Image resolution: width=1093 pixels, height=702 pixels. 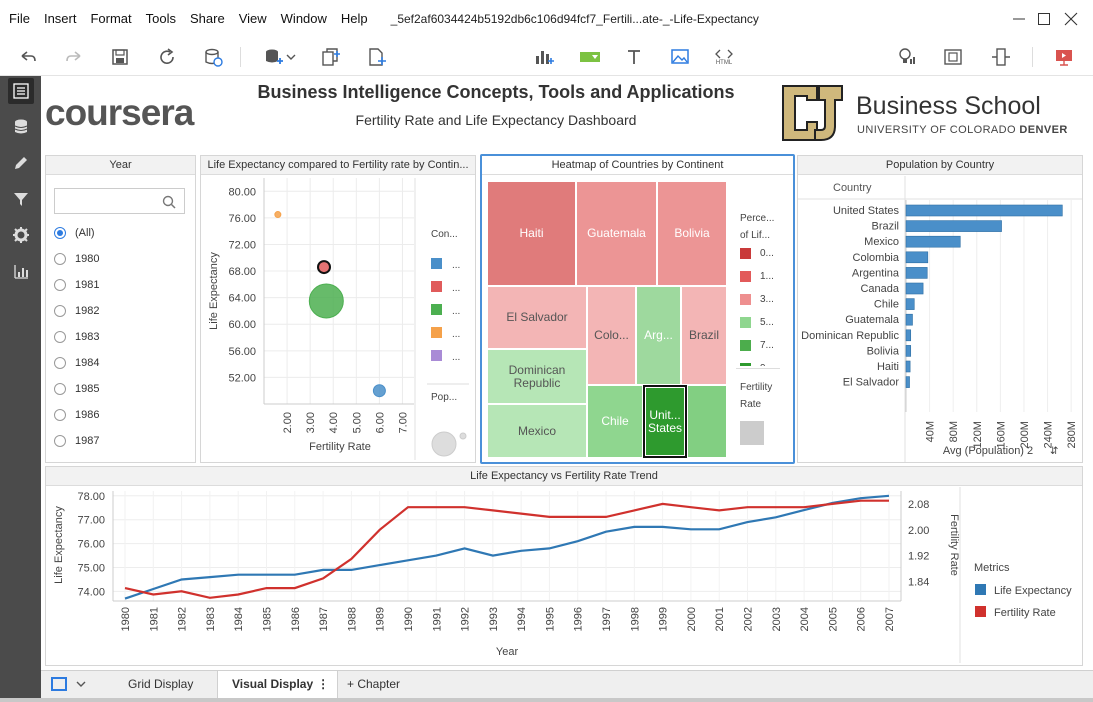 What do you see at coordinates (60, 19) in the screenshot?
I see `menu-insert: Insert` at bounding box center [60, 19].